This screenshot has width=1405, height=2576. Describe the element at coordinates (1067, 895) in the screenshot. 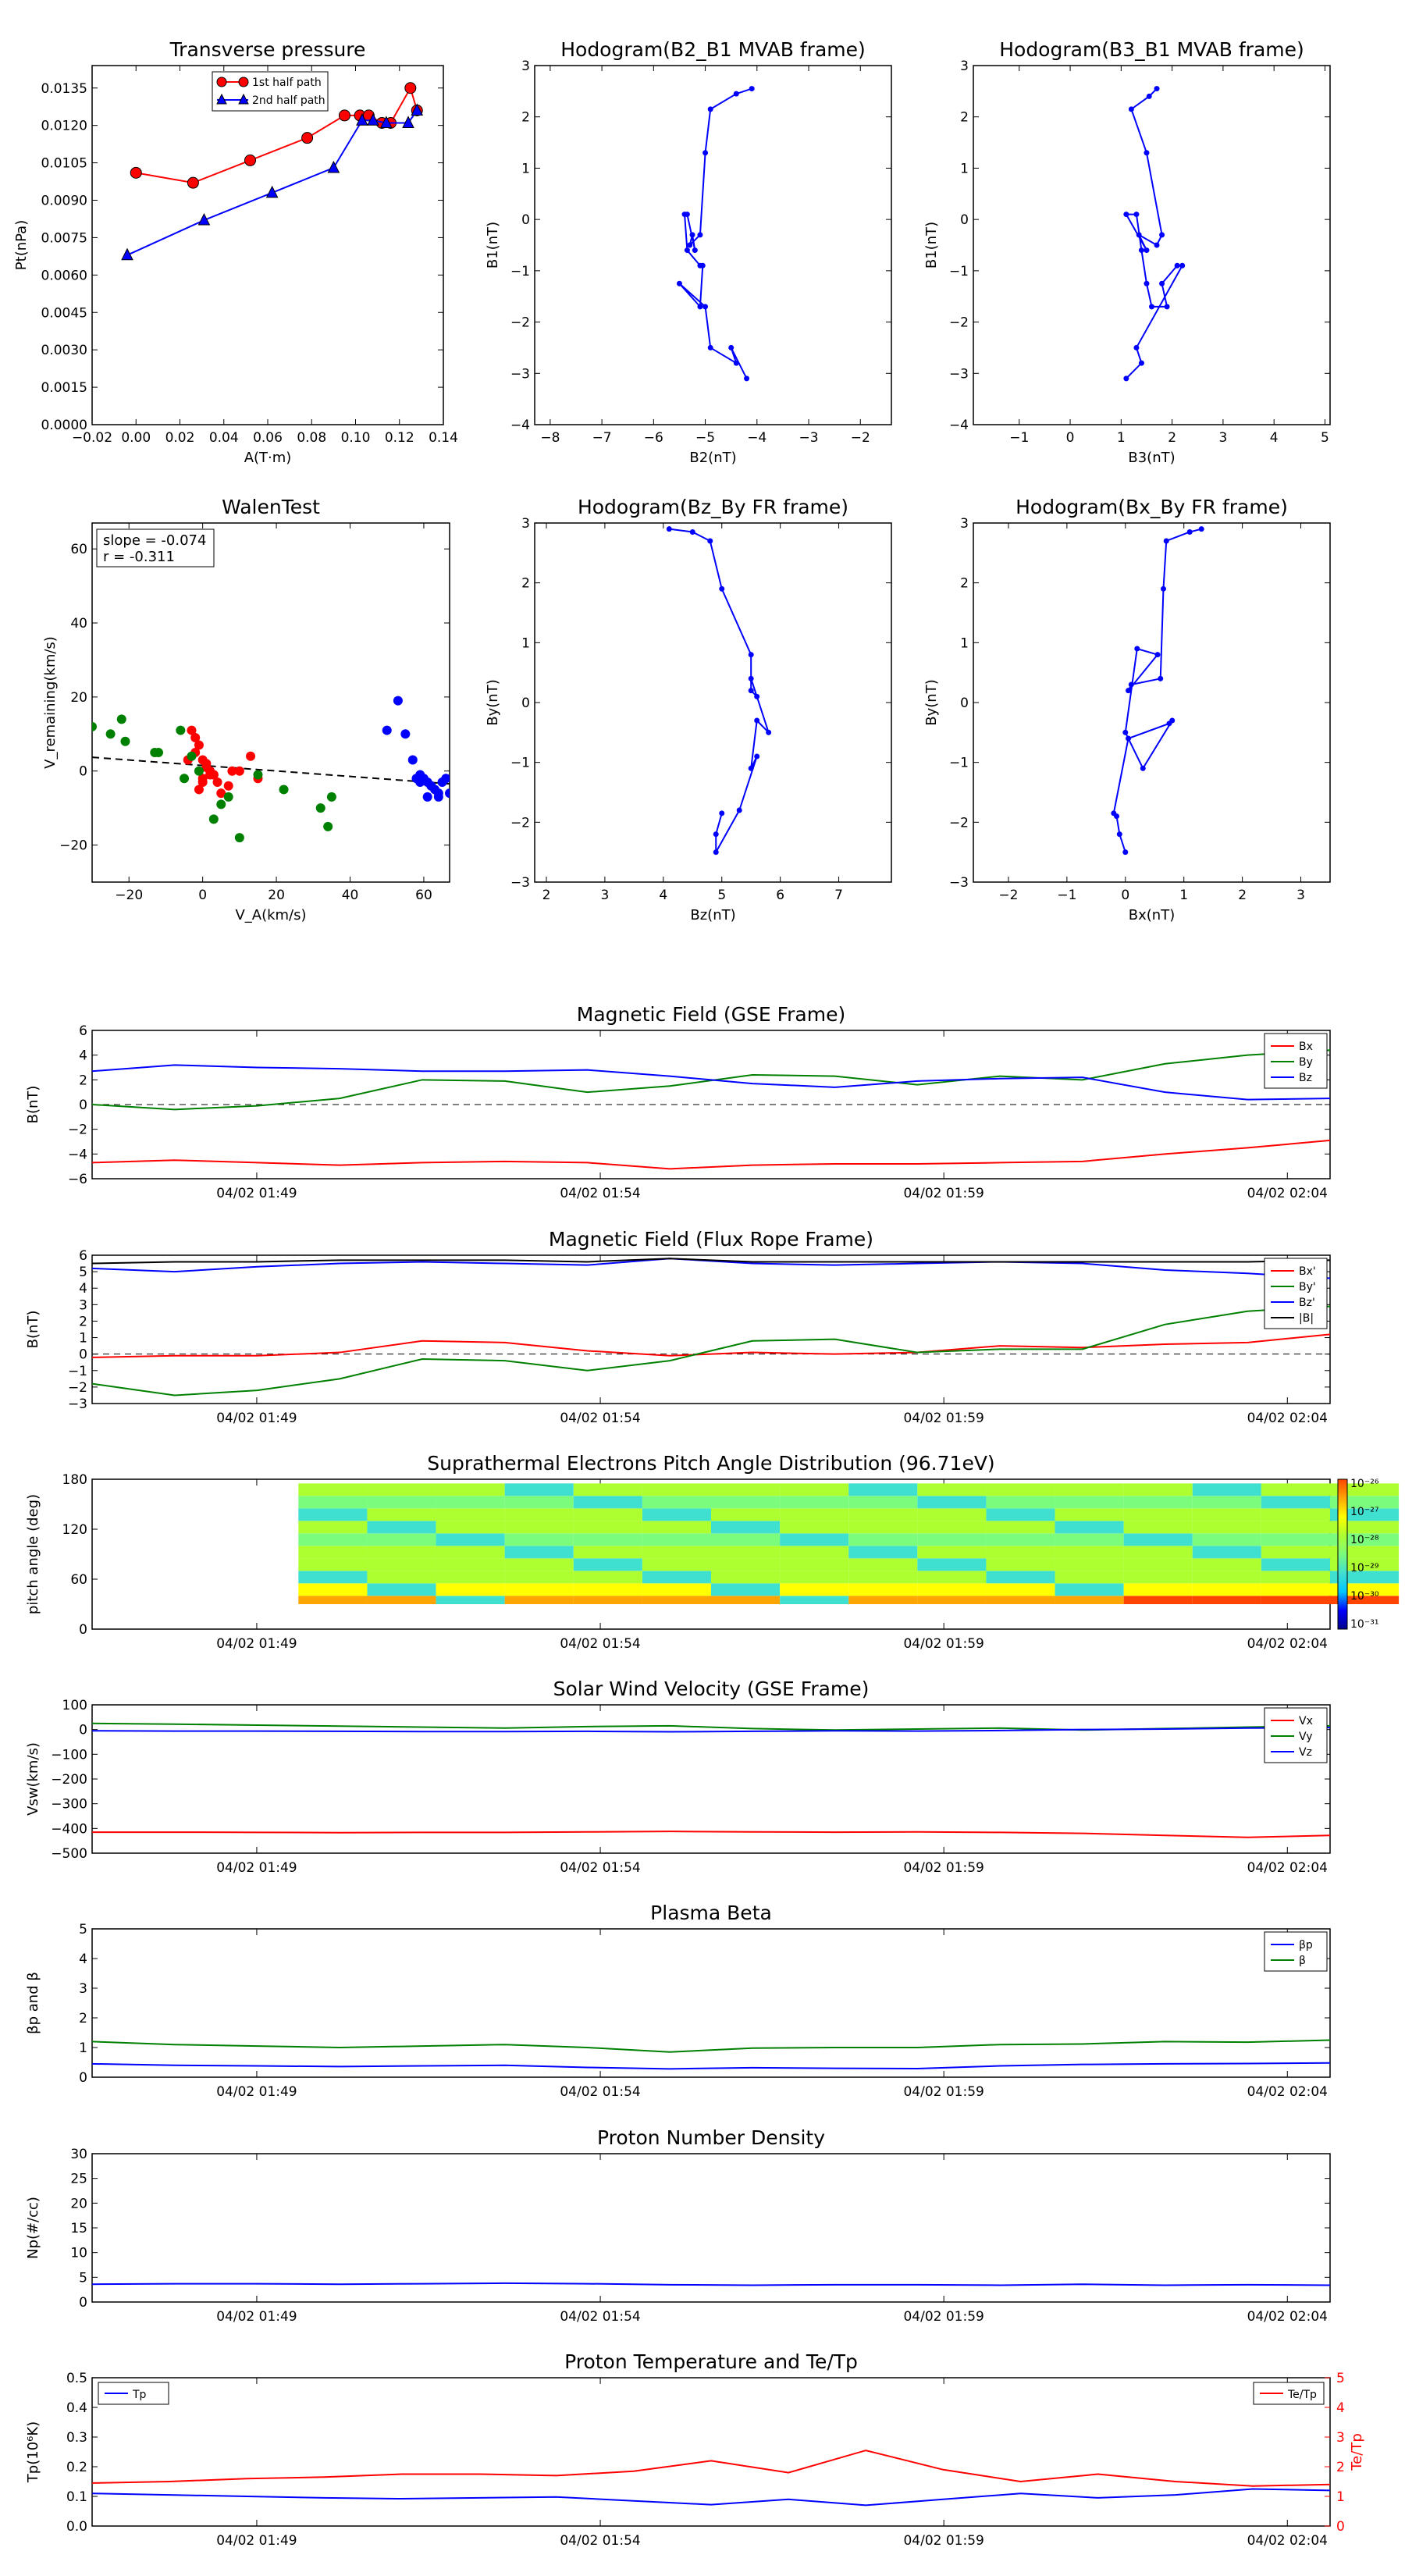

I see `x-tick-label: −1` at that location.